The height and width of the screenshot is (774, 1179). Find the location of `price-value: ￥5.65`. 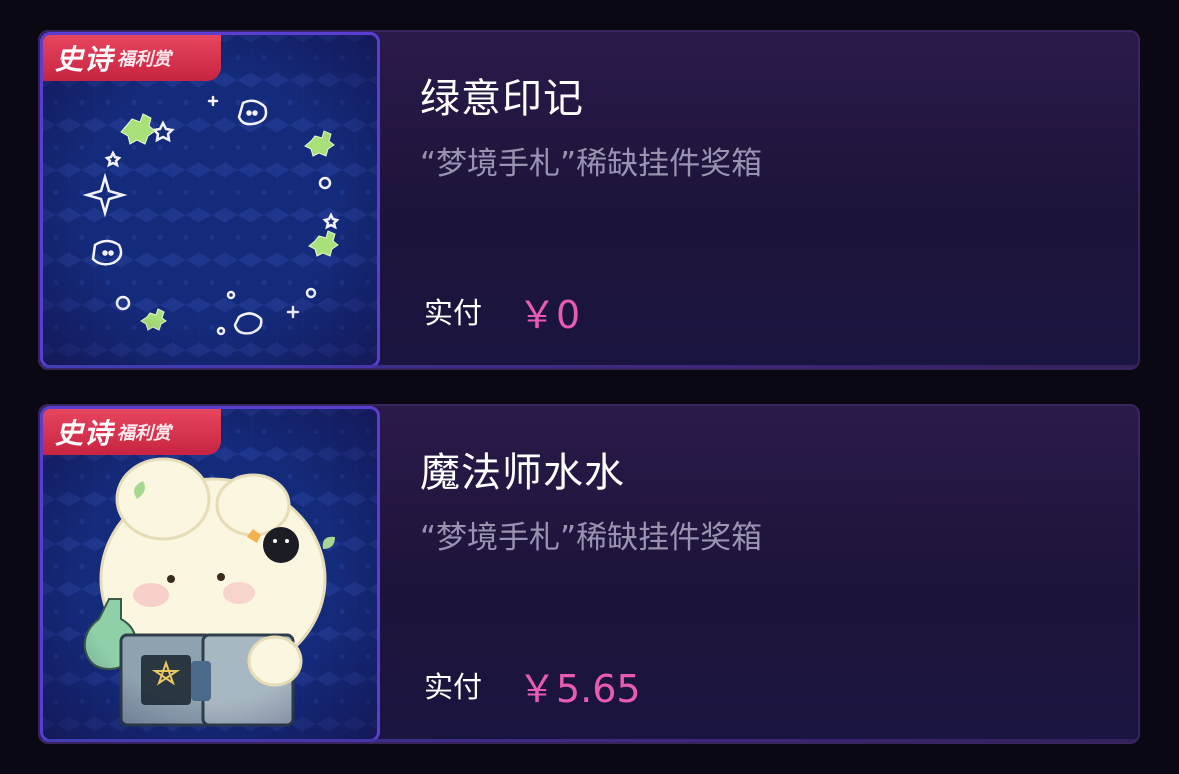

price-value: ￥5.65 is located at coordinates (579, 689).